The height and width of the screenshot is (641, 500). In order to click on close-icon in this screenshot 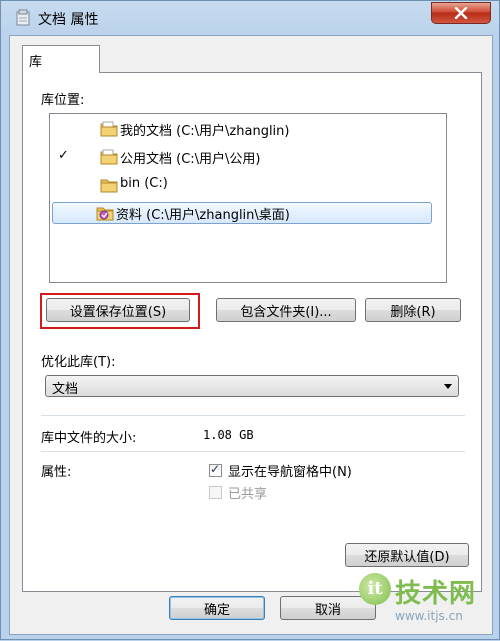, I will do `click(461, 13)`.